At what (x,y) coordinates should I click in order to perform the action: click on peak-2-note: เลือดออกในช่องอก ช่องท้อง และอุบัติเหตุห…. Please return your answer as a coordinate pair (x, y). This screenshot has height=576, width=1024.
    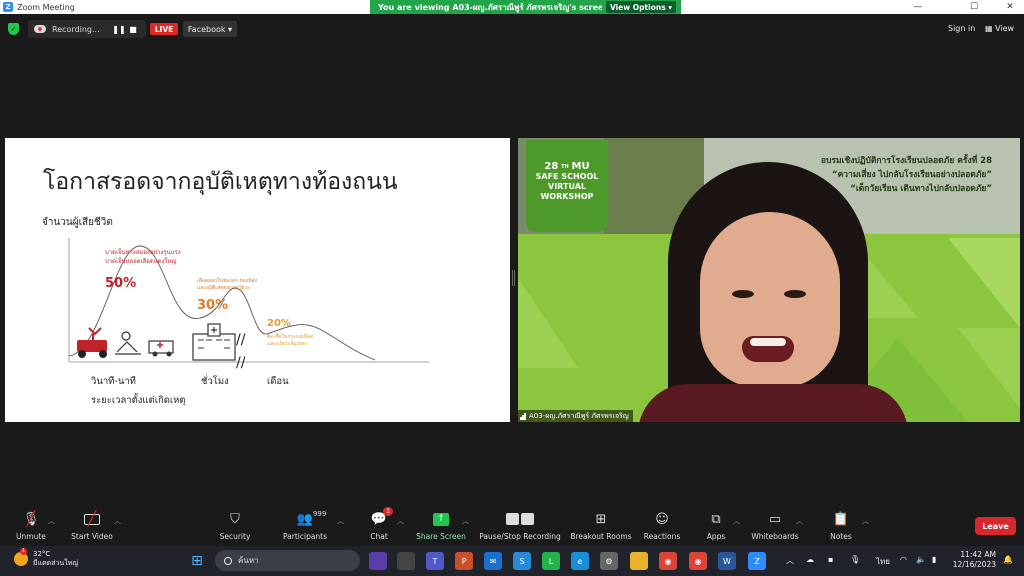
    Looking at the image, I should click on (227, 284).